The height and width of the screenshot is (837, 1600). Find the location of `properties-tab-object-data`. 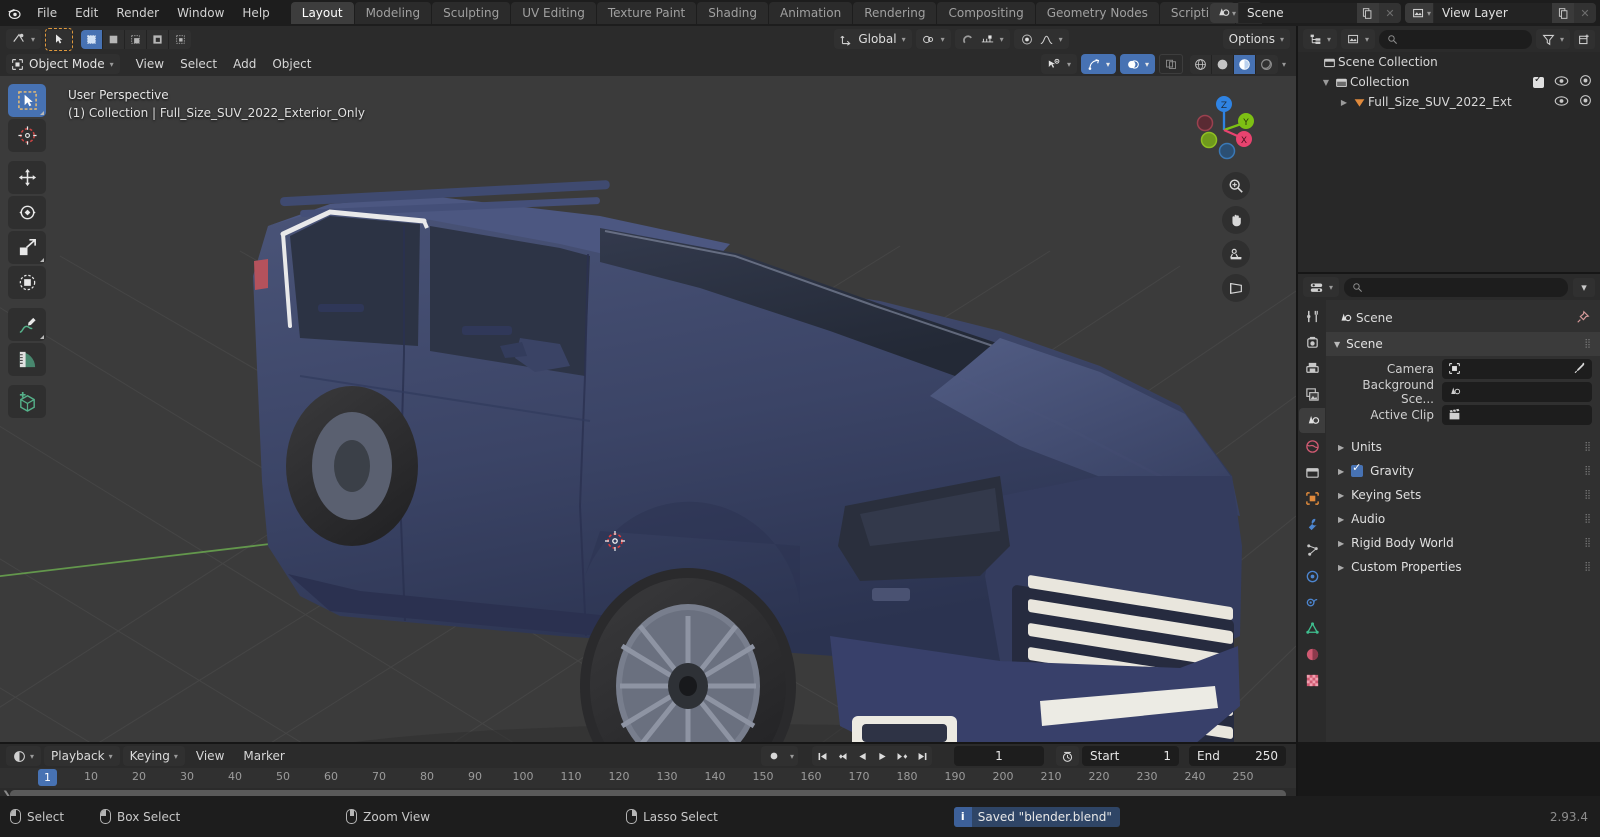

properties-tab-object-data is located at coordinates (1312, 628).